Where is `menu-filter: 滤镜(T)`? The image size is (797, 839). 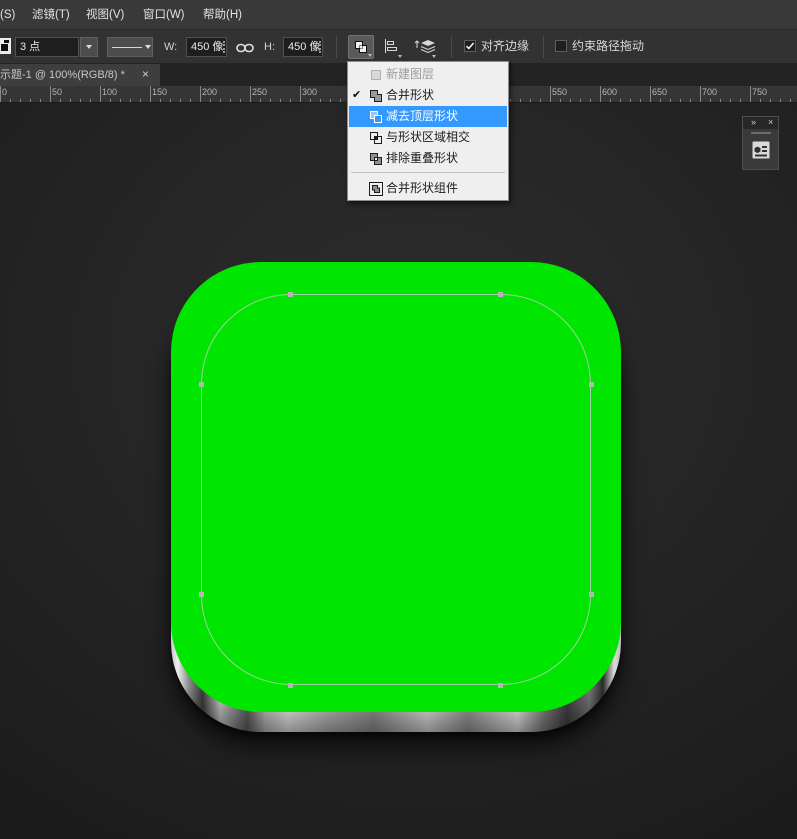 menu-filter: 滤镜(T) is located at coordinates (51, 15).